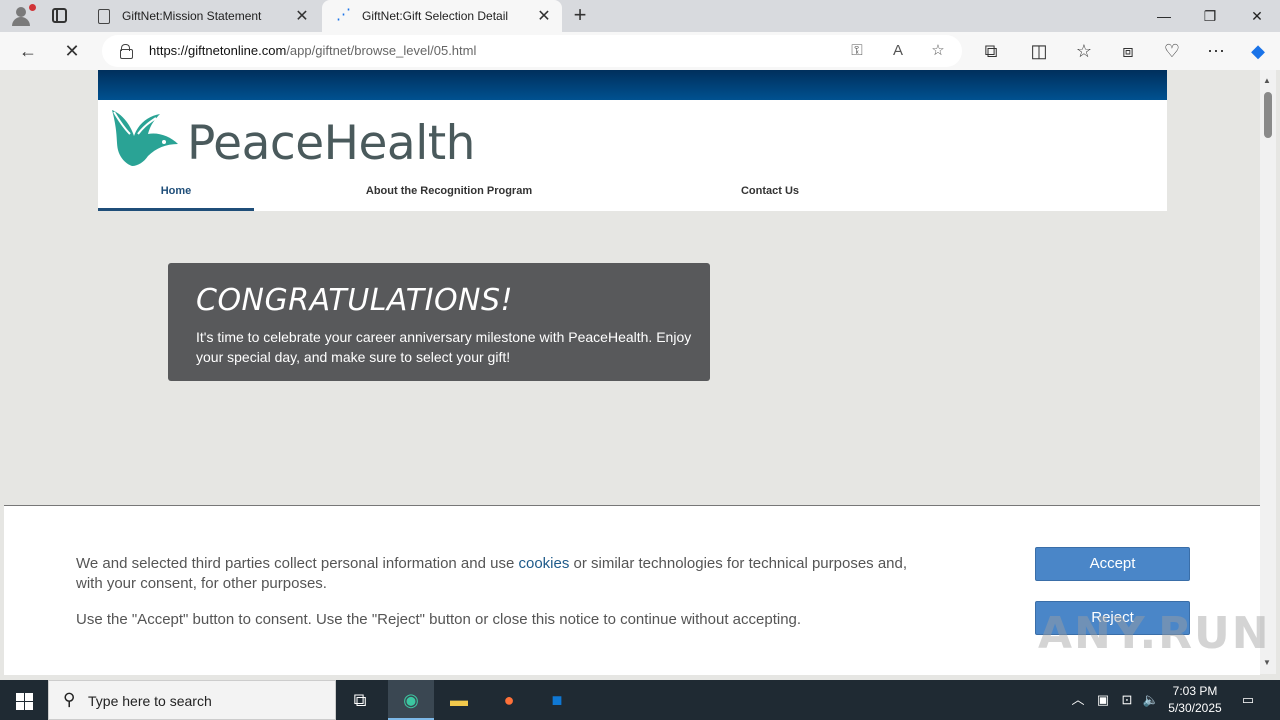 This screenshot has width=1280, height=720. Describe the element at coordinates (72, 51) in the screenshot. I see `stop-loading-button: ✕` at that location.